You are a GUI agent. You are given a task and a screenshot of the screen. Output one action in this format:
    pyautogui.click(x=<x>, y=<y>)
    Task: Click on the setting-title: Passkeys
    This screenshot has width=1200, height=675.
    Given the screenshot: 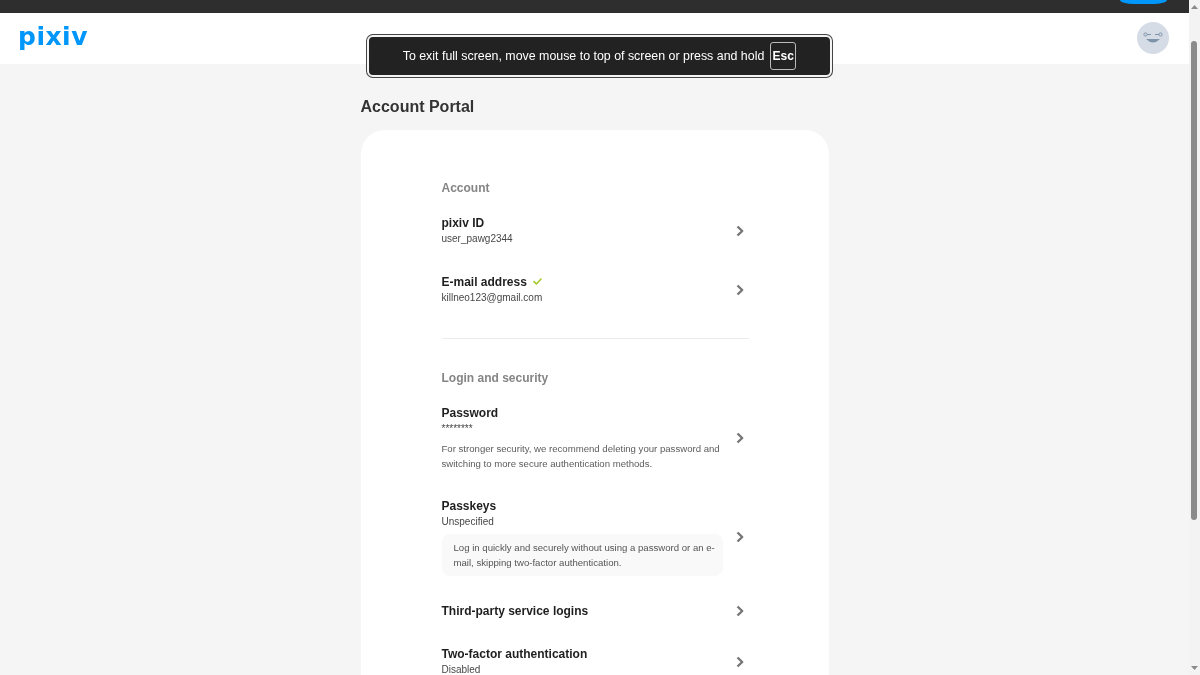 What is the action you would take?
    pyautogui.click(x=469, y=506)
    